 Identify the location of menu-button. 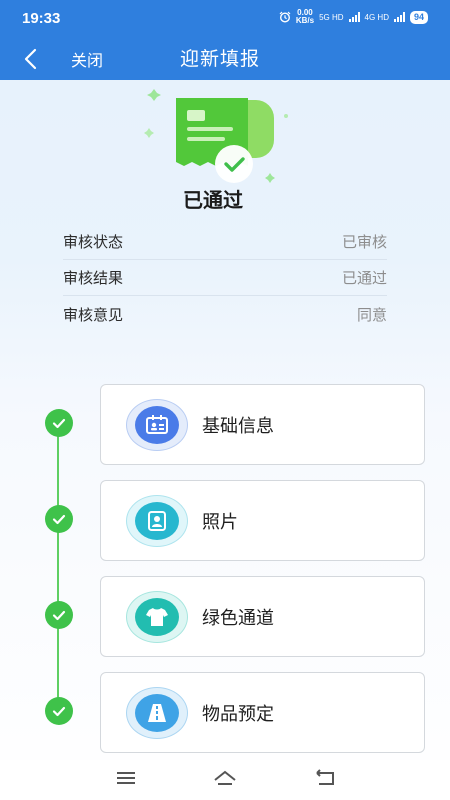
(126, 778).